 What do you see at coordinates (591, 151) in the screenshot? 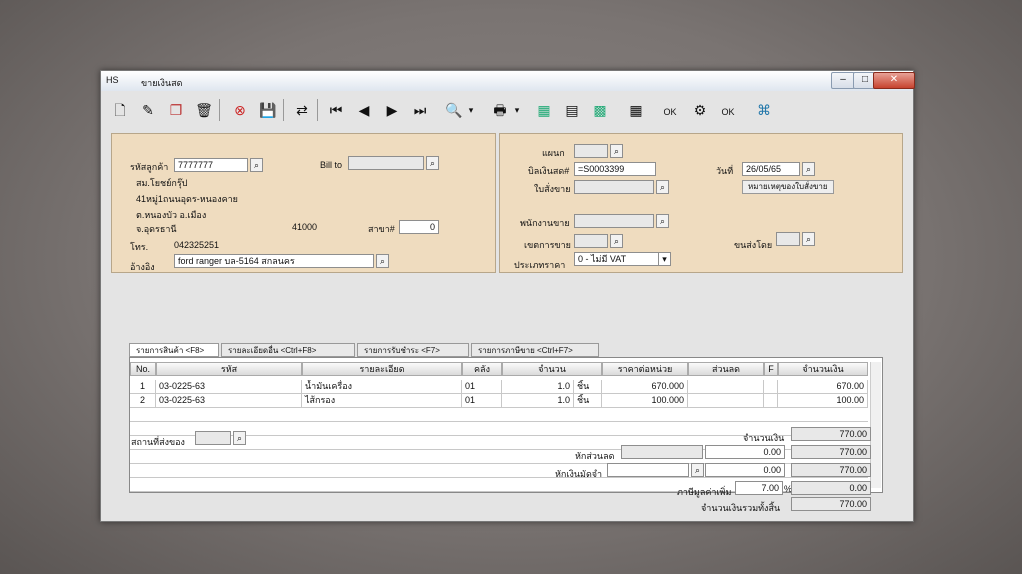
I see `dept-field` at bounding box center [591, 151].